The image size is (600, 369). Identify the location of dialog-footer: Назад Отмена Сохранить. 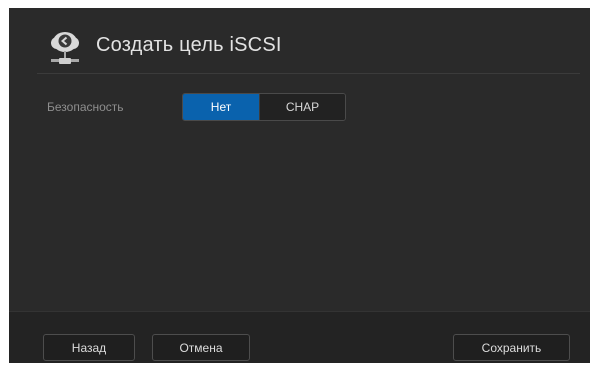
(299, 337).